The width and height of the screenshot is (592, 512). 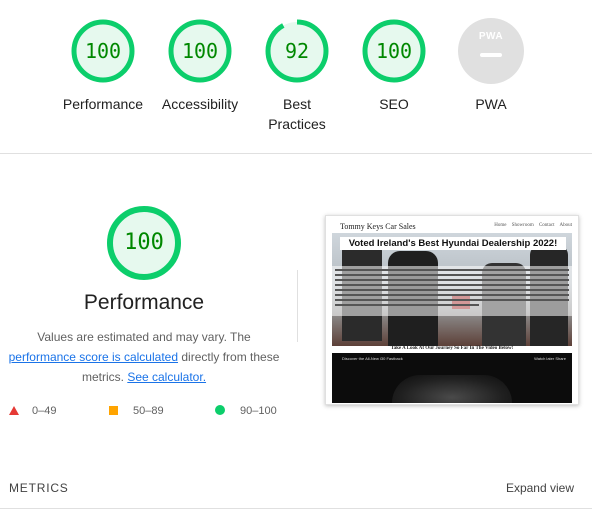 What do you see at coordinates (533, 225) in the screenshot?
I see `site-nav: Home Showroom Contact About` at bounding box center [533, 225].